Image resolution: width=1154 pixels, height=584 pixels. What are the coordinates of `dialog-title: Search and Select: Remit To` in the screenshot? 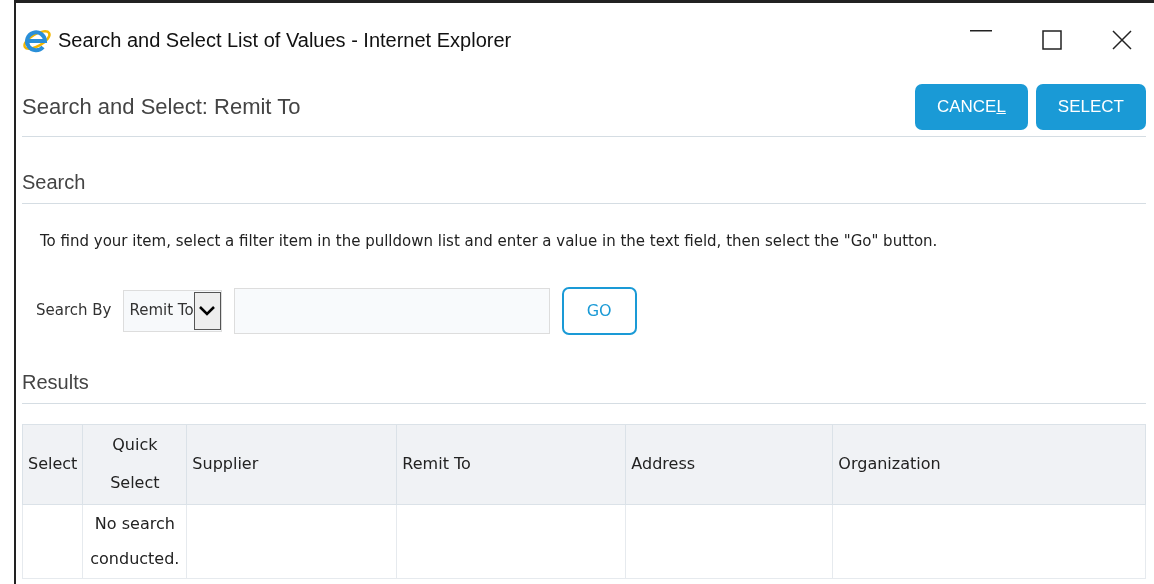 It's located at (161, 107).